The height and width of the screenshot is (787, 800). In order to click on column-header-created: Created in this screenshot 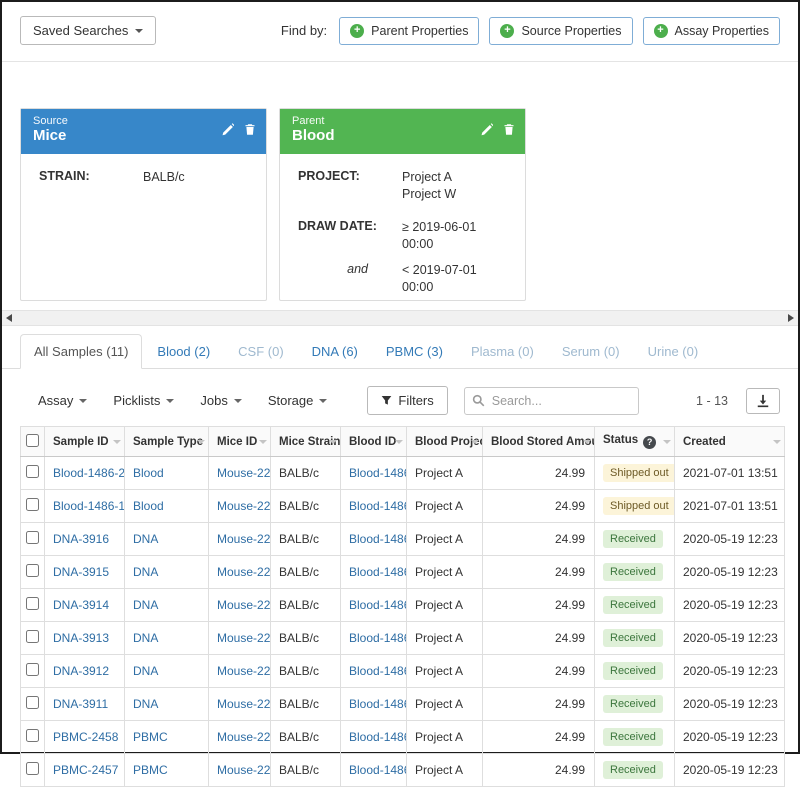, I will do `click(729, 441)`.